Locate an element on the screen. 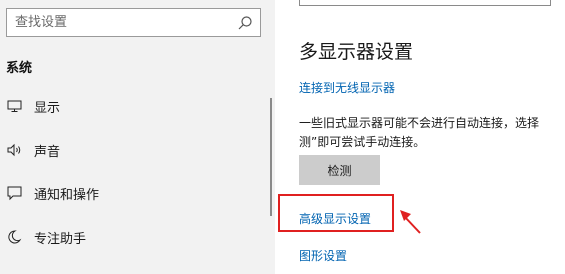 This screenshot has height=274, width=565. graphics-settings-link: 图形设置 is located at coordinates (323, 255).